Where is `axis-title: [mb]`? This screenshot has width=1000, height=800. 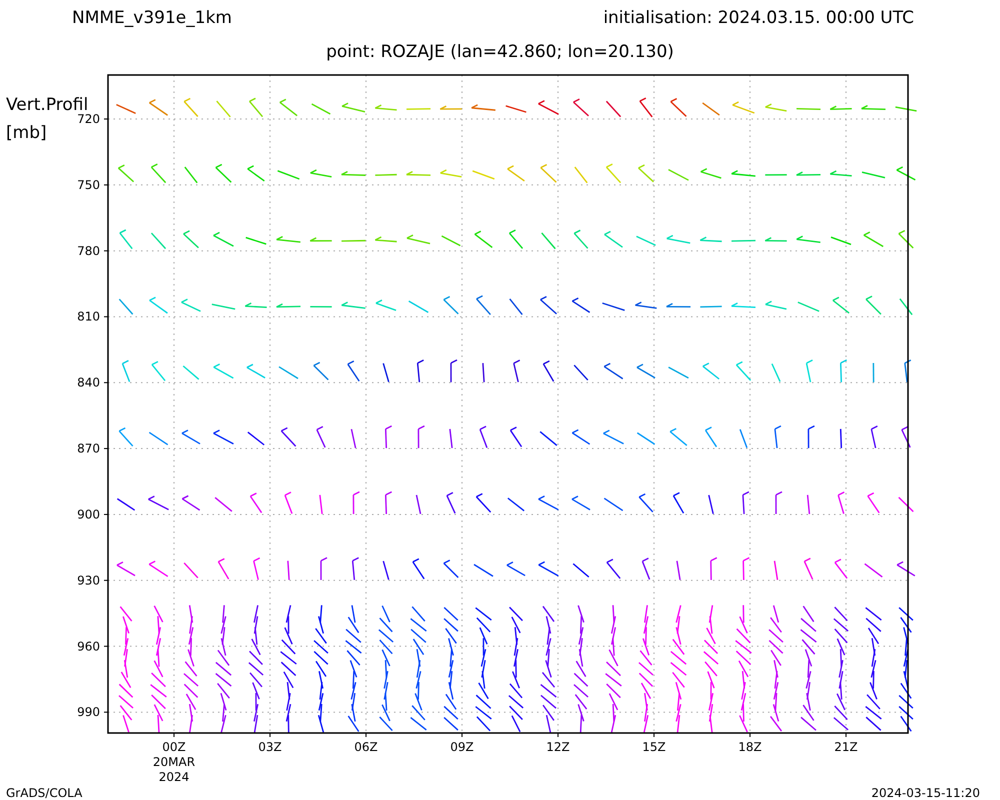 axis-title: [mb] is located at coordinates (26, 133).